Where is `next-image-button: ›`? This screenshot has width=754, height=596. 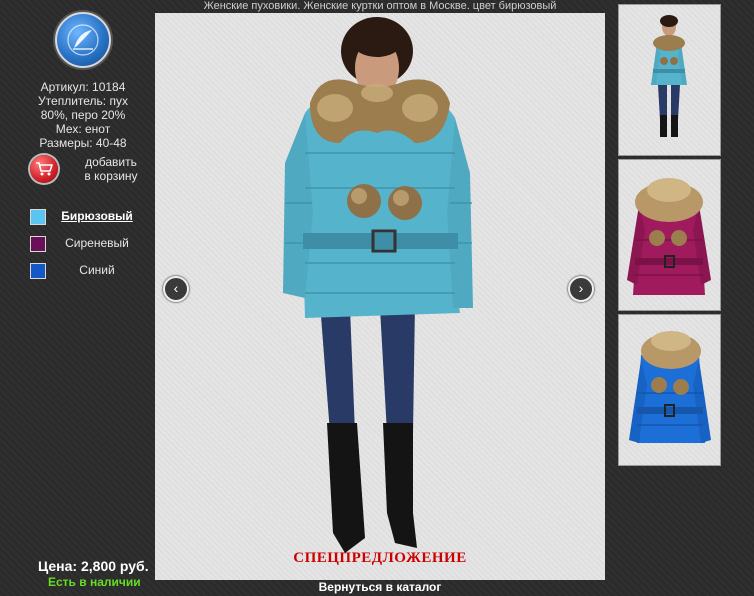 next-image-button: › is located at coordinates (581, 289).